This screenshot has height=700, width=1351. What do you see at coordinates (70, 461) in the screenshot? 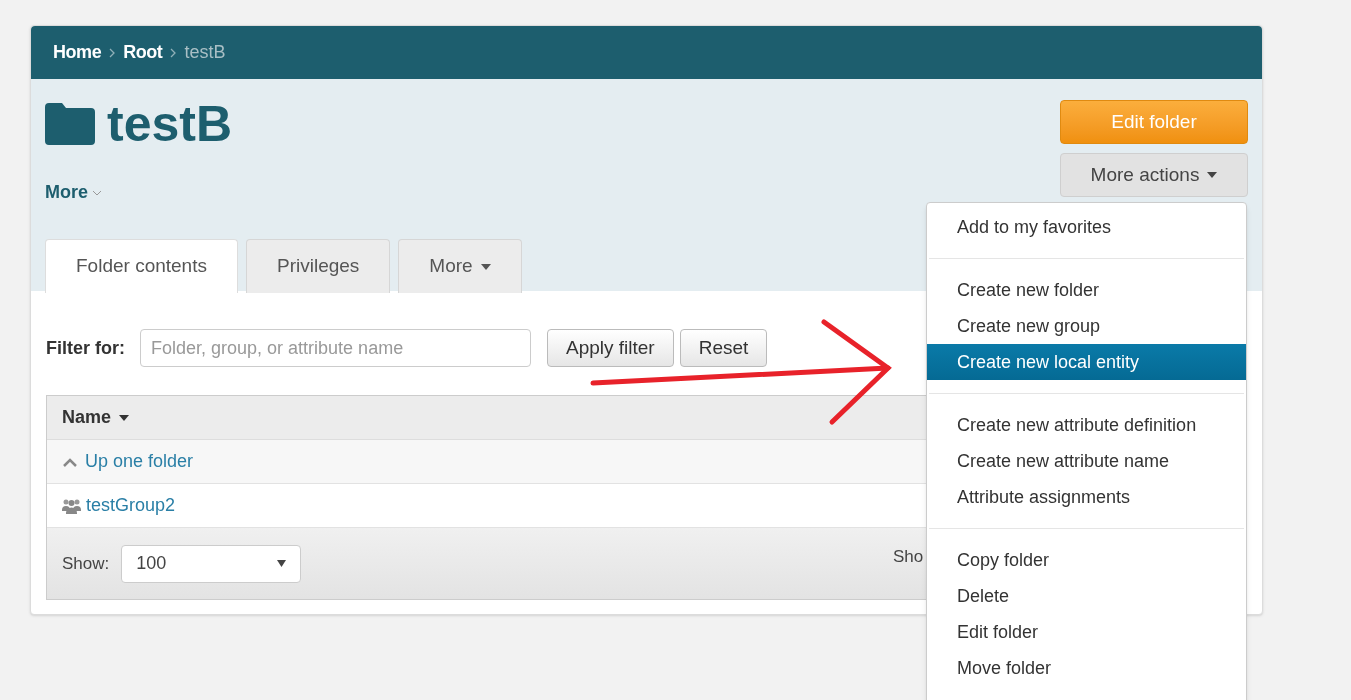
I see `chevron-up-icon` at bounding box center [70, 461].